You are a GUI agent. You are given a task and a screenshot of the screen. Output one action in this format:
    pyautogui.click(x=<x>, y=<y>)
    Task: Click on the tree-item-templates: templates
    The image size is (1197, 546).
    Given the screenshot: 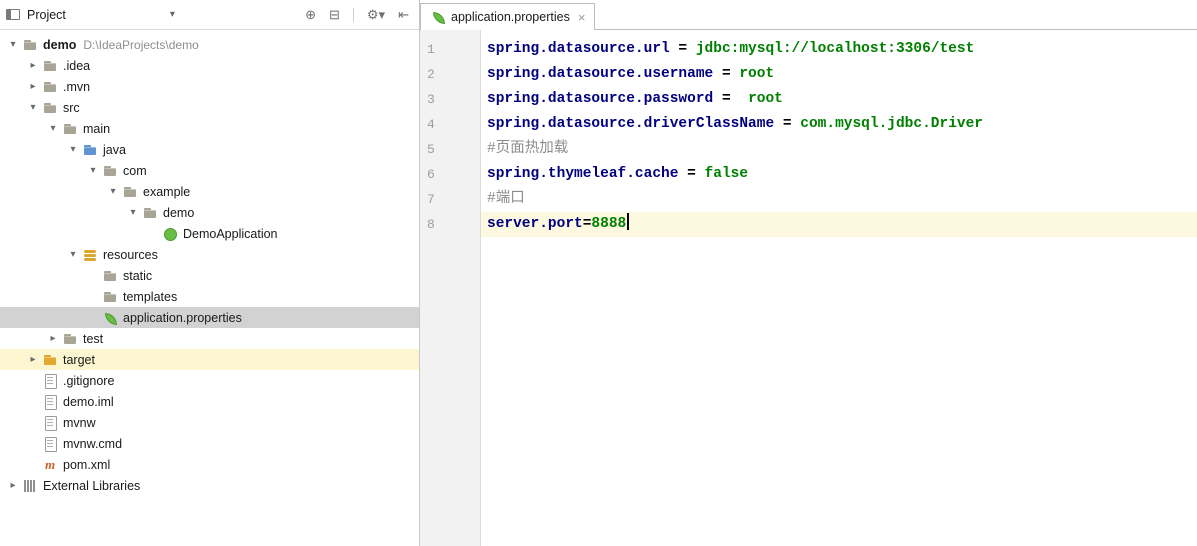 What is the action you would take?
    pyautogui.click(x=209, y=296)
    